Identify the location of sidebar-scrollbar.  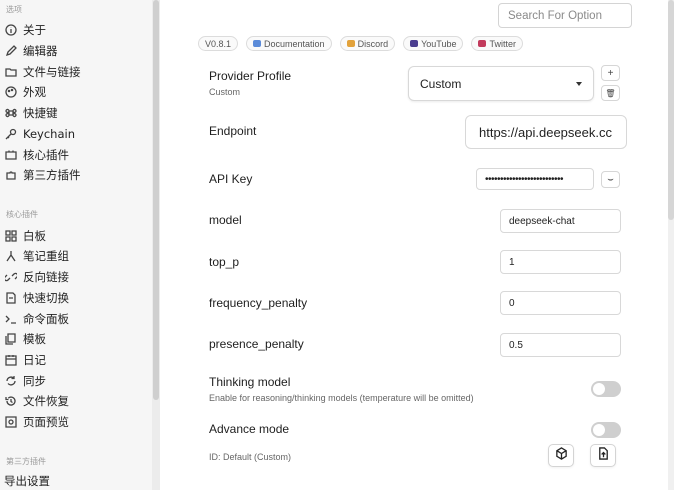
(156, 245).